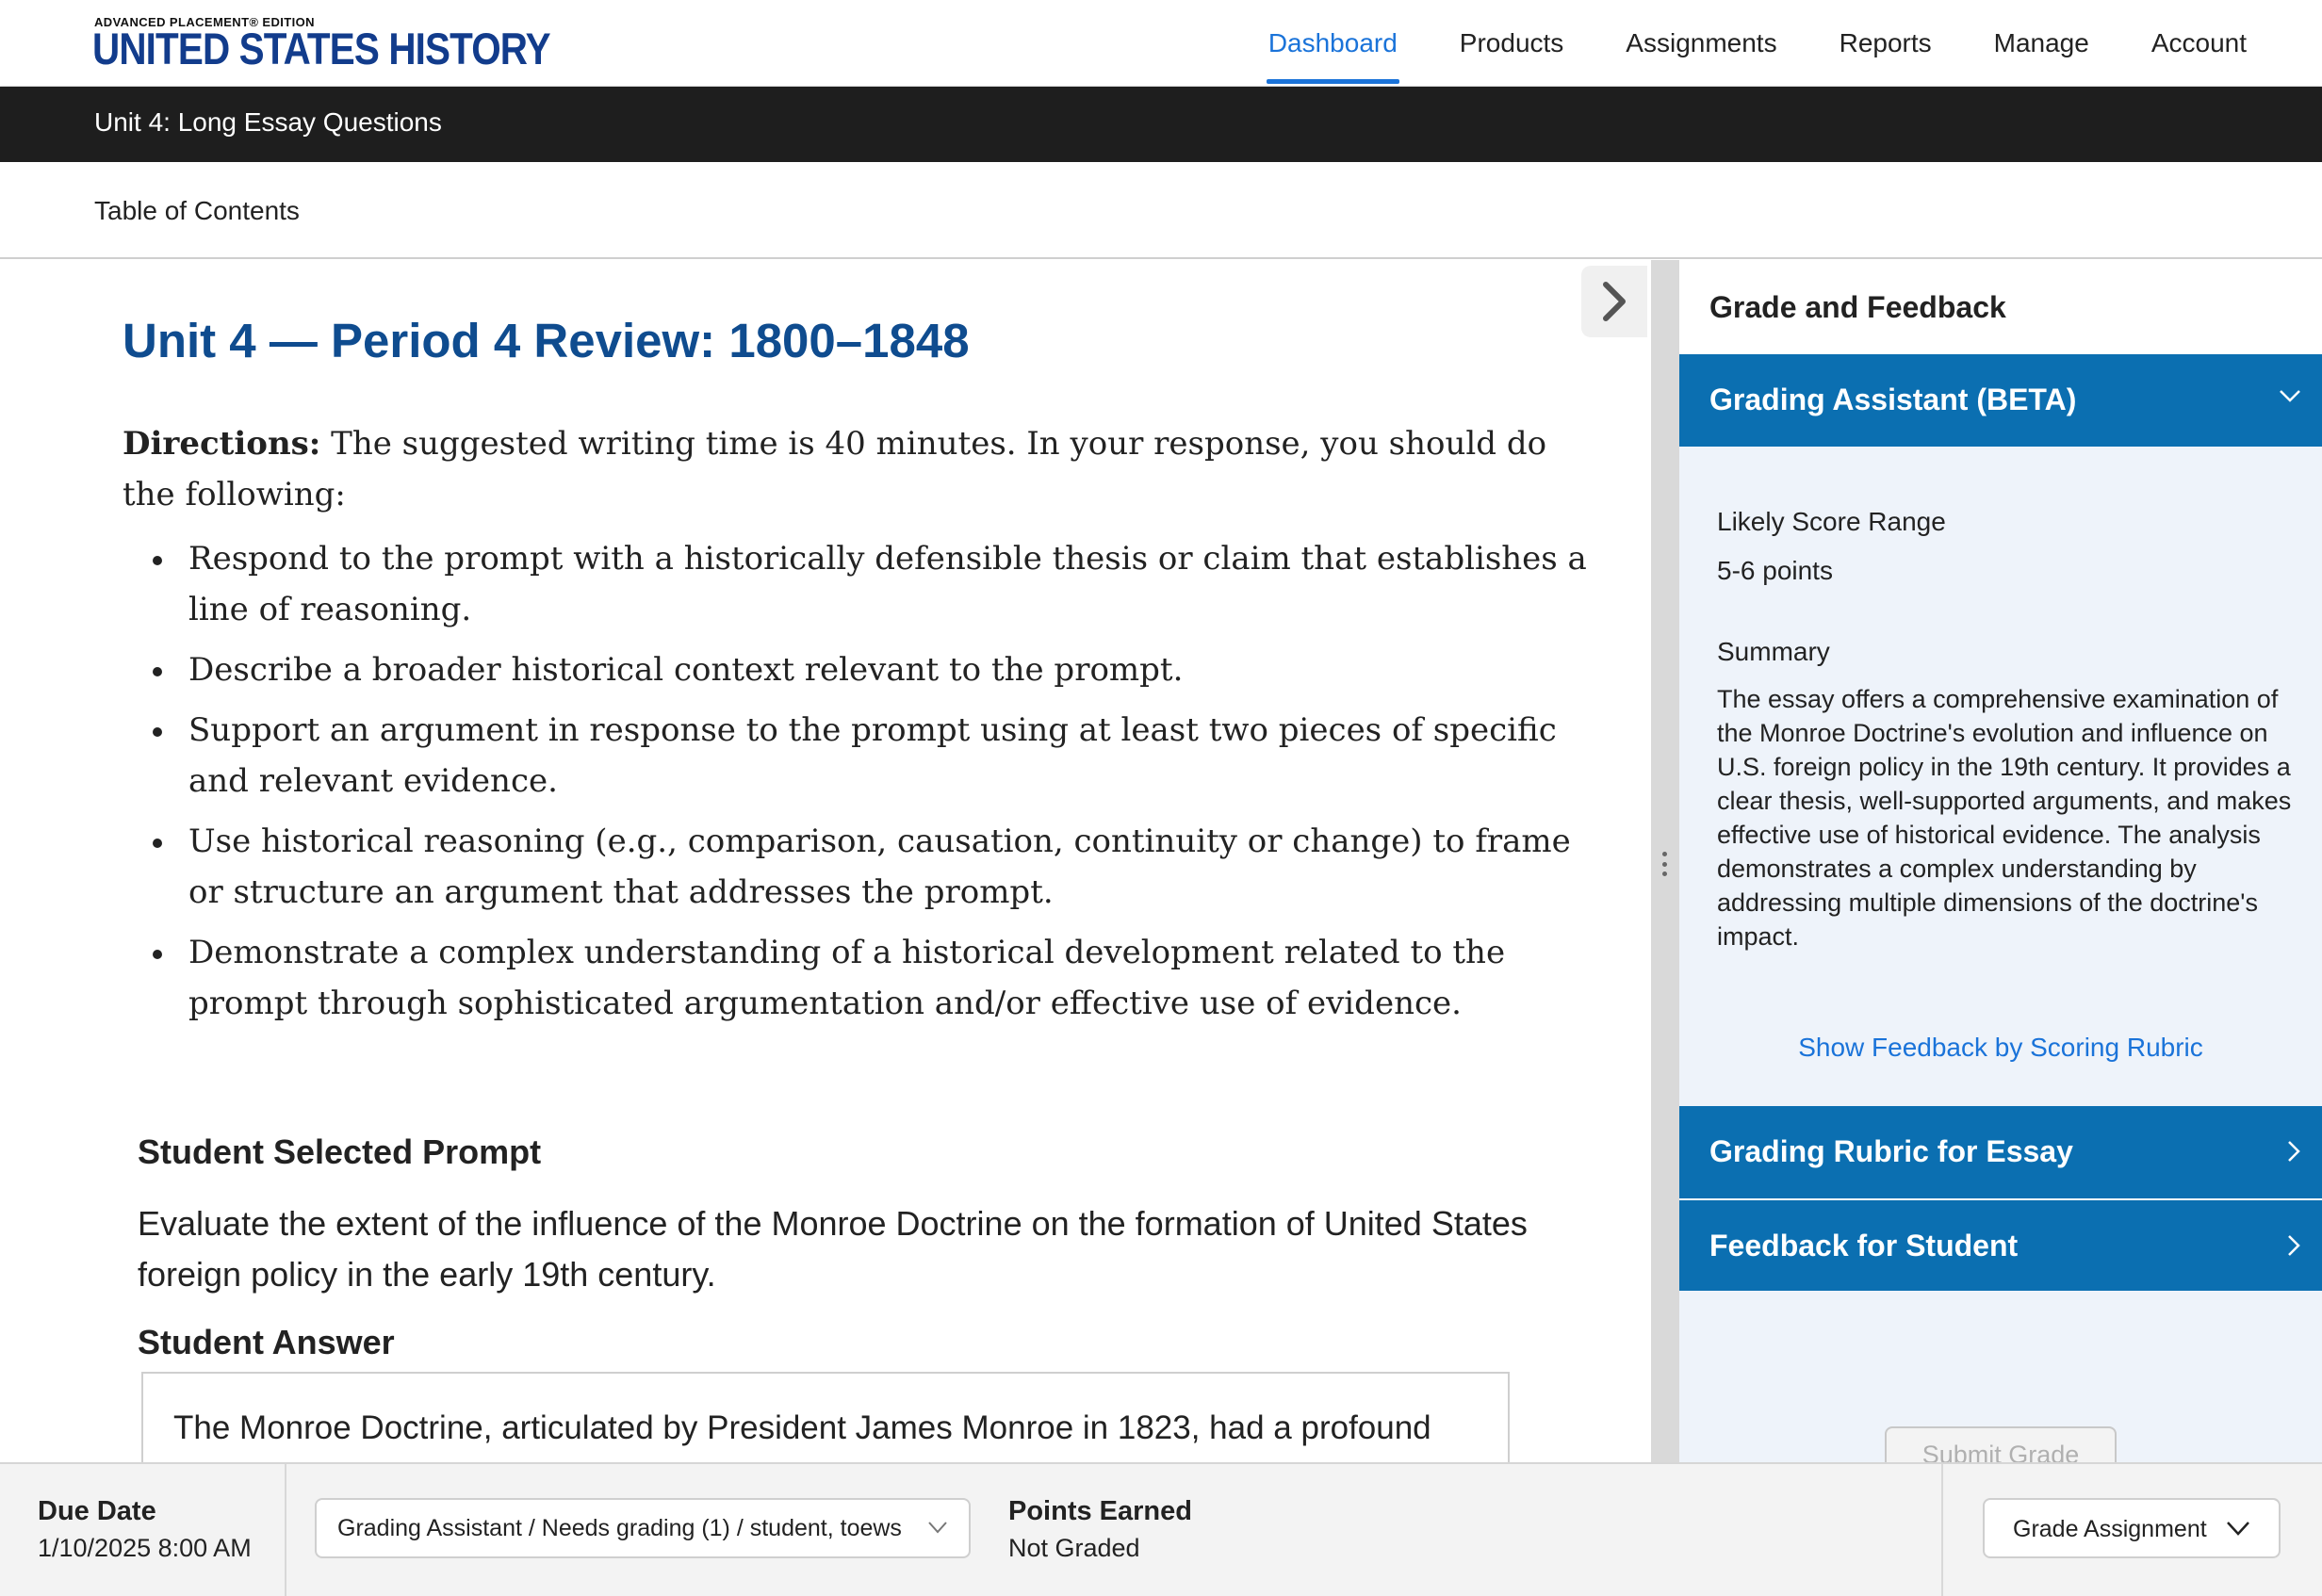 The width and height of the screenshot is (2322, 1596). Describe the element at coordinates (1864, 1245) in the screenshot. I see `feedback-student-title: Feedback for Student` at that location.